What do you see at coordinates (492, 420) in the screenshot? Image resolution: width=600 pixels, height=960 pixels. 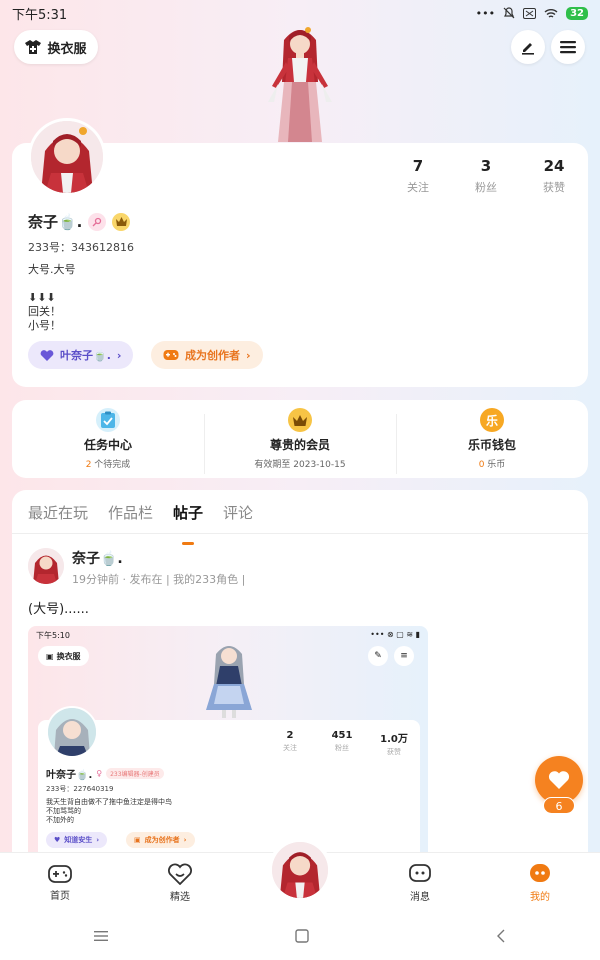 I see `coin-icon: 乐` at bounding box center [492, 420].